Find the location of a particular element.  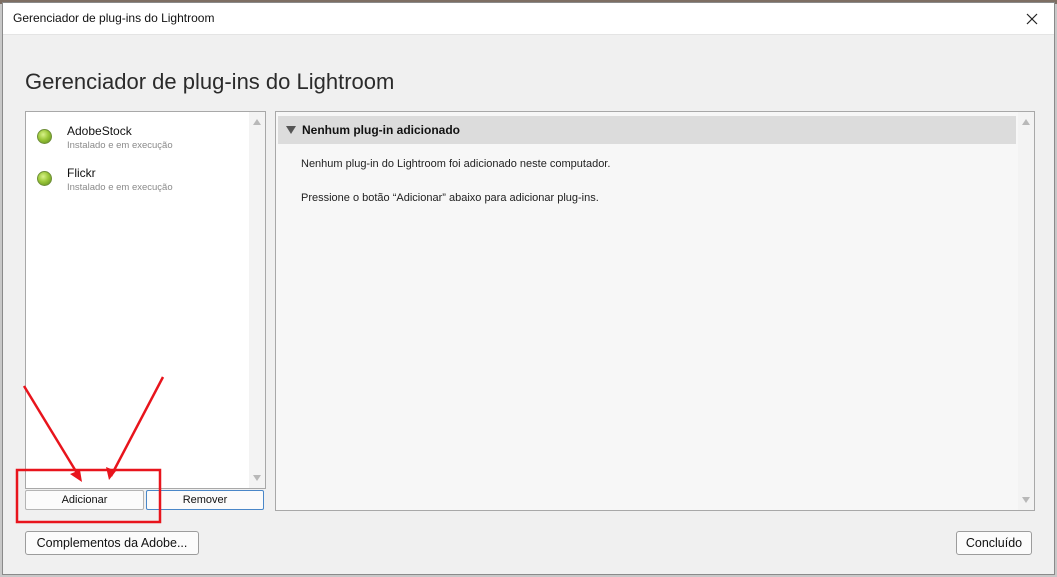

plugin-name: AdobeStock is located at coordinates (99, 131).